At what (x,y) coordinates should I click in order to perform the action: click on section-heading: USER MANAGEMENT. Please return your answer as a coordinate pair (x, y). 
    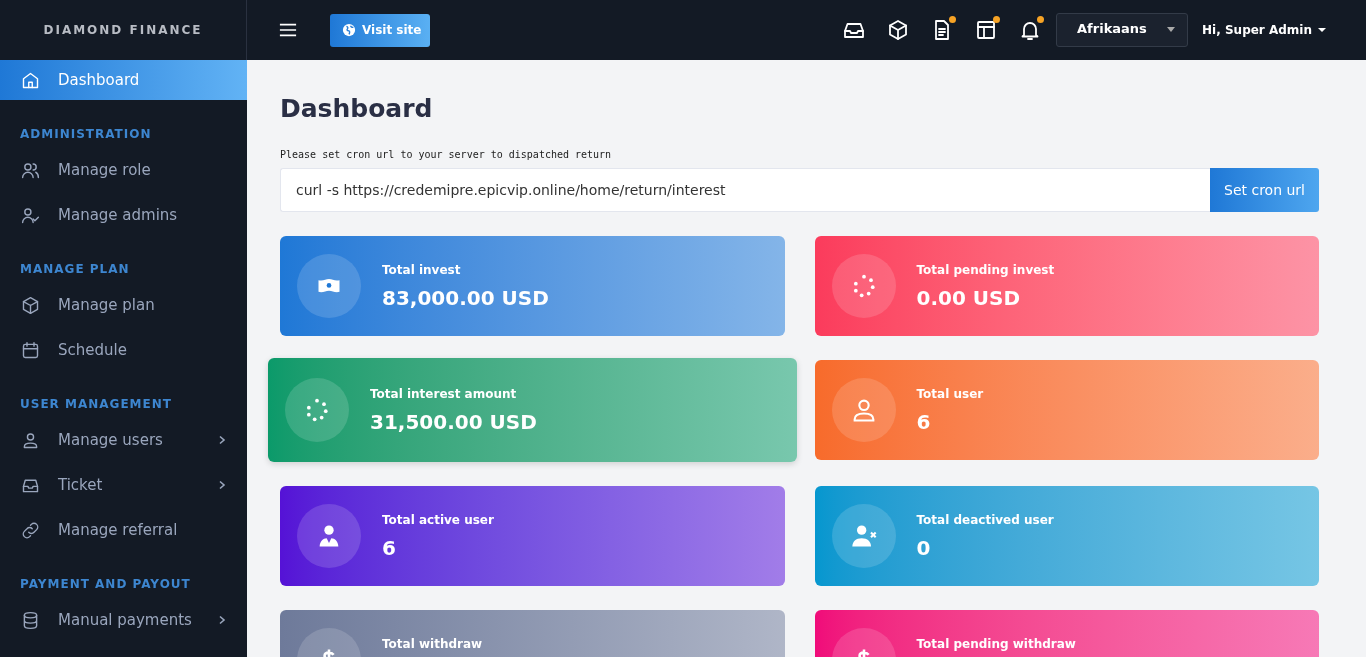
    Looking at the image, I should click on (96, 404).